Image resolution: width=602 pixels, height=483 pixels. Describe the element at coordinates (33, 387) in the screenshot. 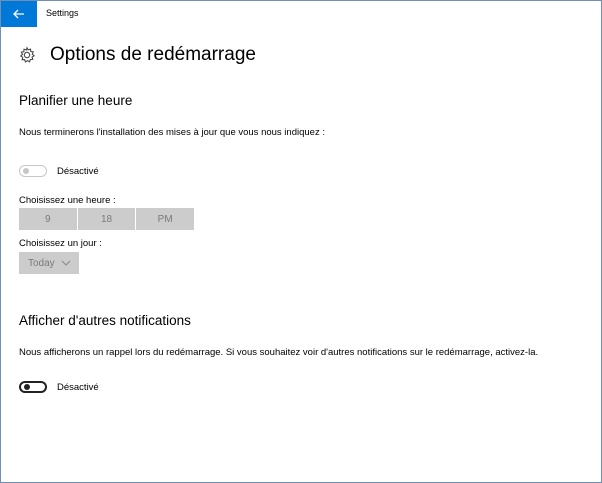

I see `notifications-toggle` at that location.